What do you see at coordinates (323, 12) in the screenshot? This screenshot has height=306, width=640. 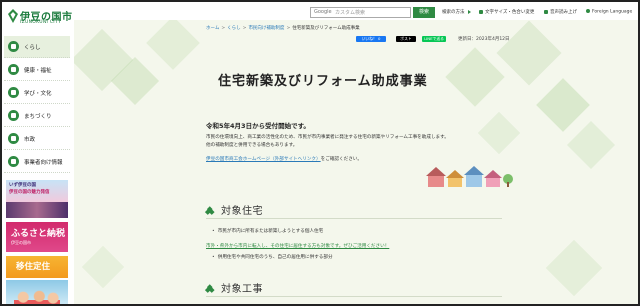 I see `search-engine-label: Google` at bounding box center [323, 12].